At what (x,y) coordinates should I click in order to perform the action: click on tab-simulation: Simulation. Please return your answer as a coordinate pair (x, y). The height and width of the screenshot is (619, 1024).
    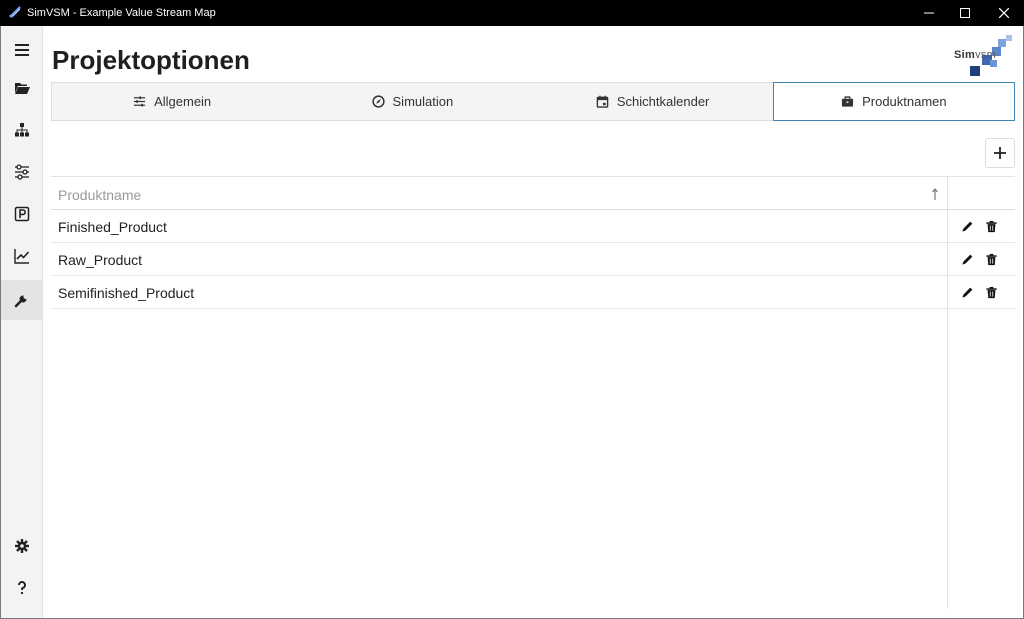
    Looking at the image, I should click on (412, 101).